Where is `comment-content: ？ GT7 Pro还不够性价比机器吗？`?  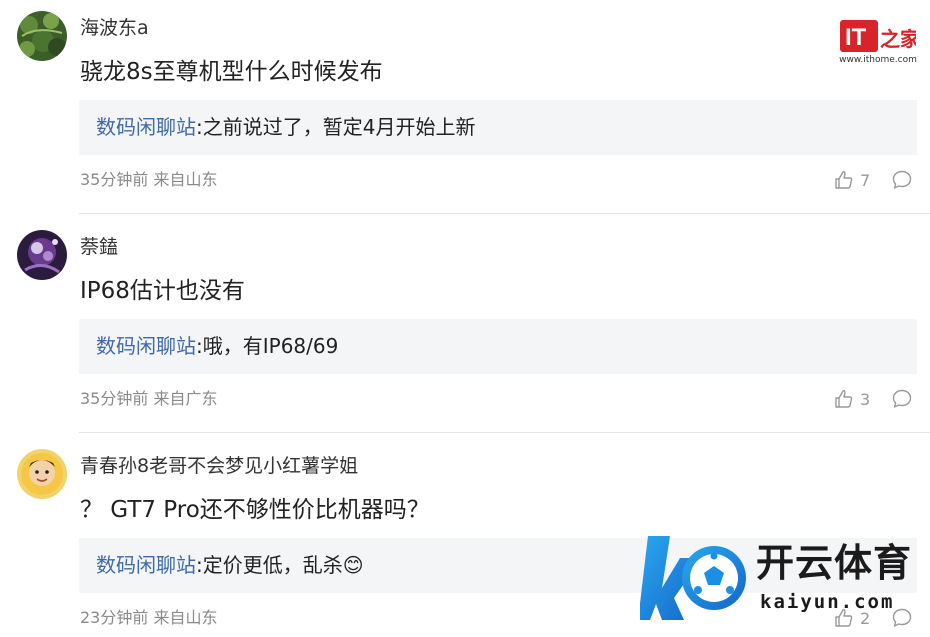
comment-content: ？ GT7 Pro还不够性价比机器吗？ is located at coordinates (255, 510).